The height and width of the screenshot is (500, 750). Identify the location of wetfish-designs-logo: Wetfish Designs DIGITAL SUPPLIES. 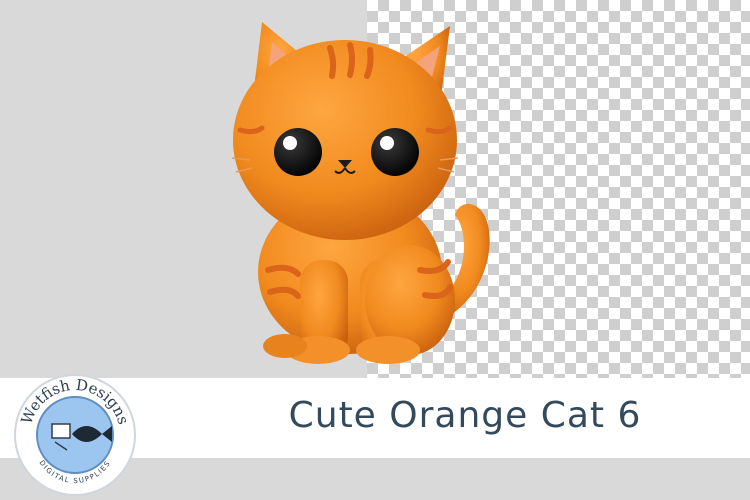
(75, 435).